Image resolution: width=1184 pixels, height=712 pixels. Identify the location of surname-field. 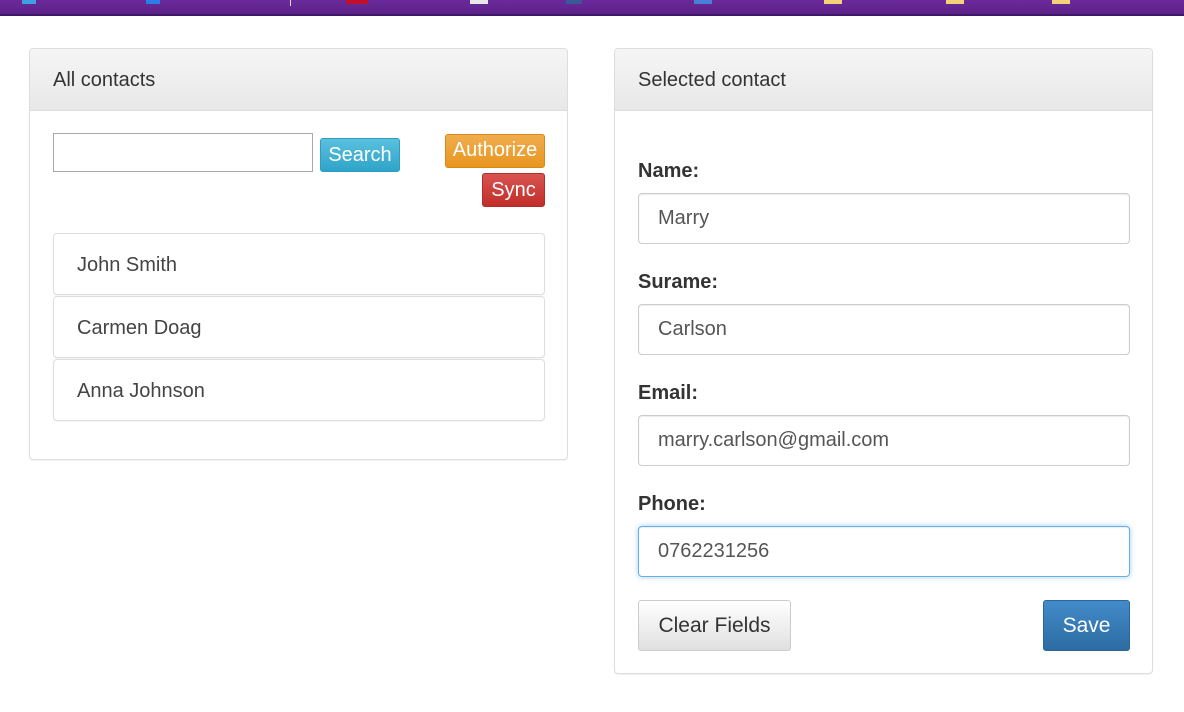
(884, 329).